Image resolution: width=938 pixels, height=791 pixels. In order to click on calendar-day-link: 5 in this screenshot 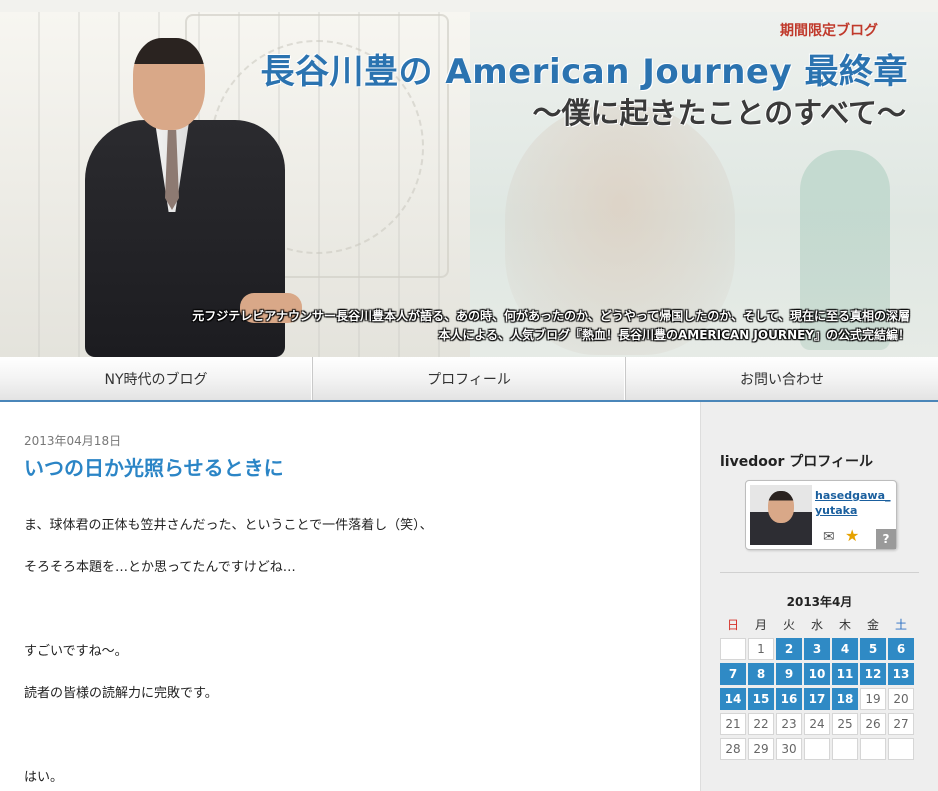, I will do `click(873, 649)`.